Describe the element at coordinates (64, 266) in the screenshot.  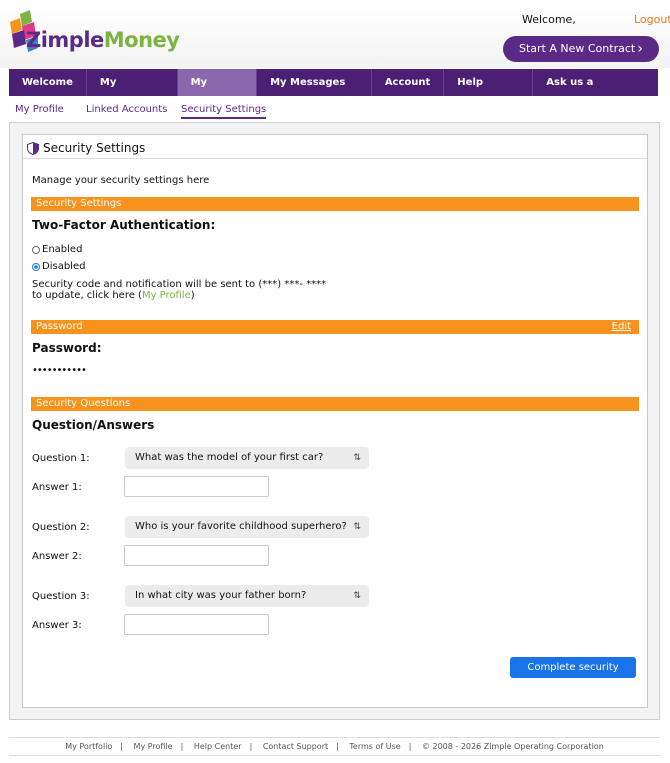
I see `radio-disabled-label: Disabled` at that location.